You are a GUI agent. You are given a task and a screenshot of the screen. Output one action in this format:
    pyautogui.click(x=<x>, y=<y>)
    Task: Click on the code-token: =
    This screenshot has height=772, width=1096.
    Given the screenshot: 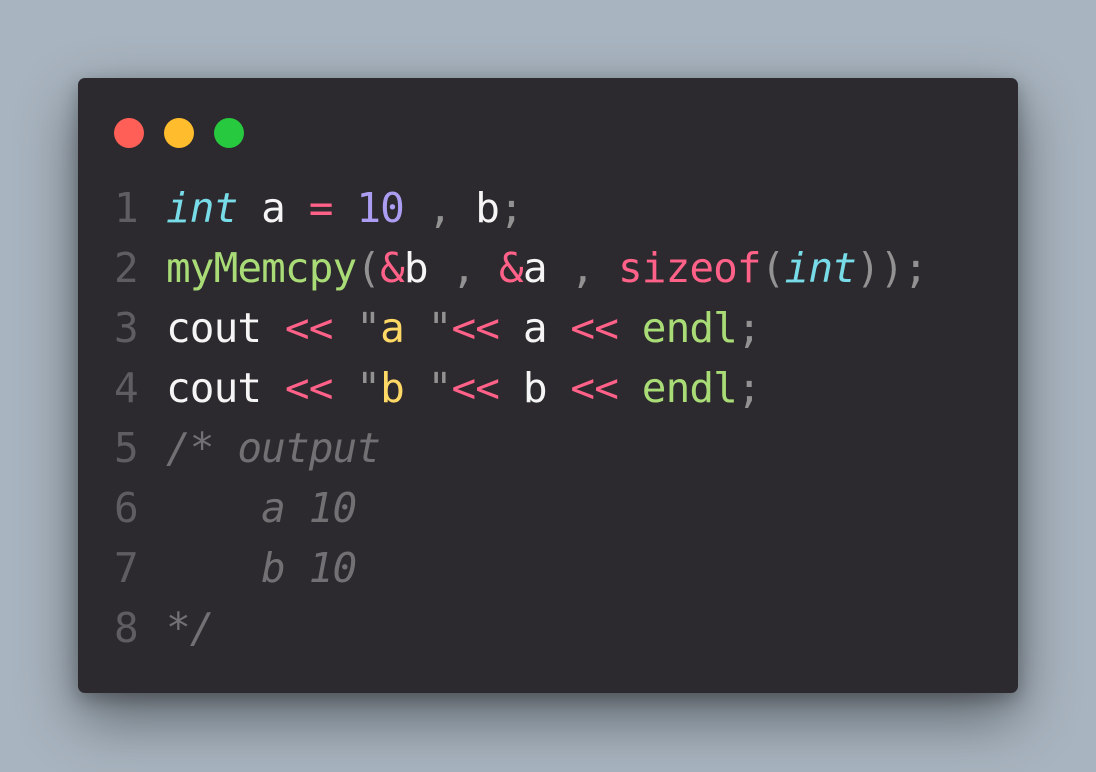 What is the action you would take?
    pyautogui.click(x=321, y=208)
    